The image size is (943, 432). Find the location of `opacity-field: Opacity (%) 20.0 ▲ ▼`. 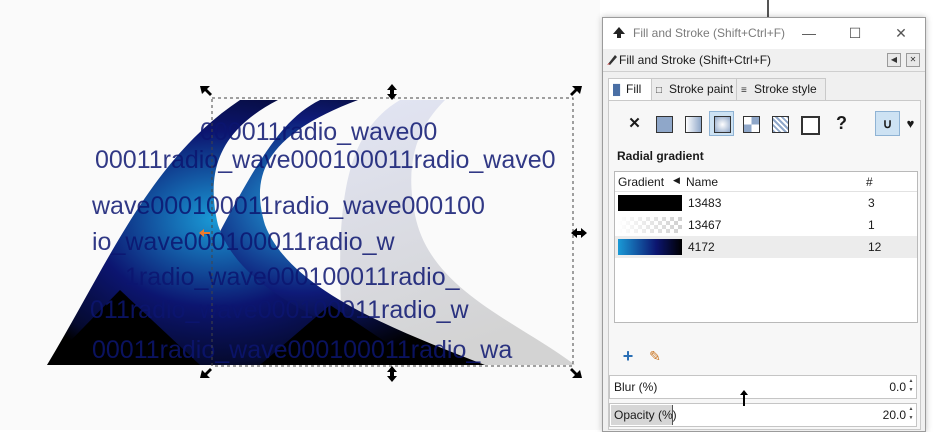

opacity-field: Opacity (%) 20.0 ▲ ▼ is located at coordinates (763, 415).